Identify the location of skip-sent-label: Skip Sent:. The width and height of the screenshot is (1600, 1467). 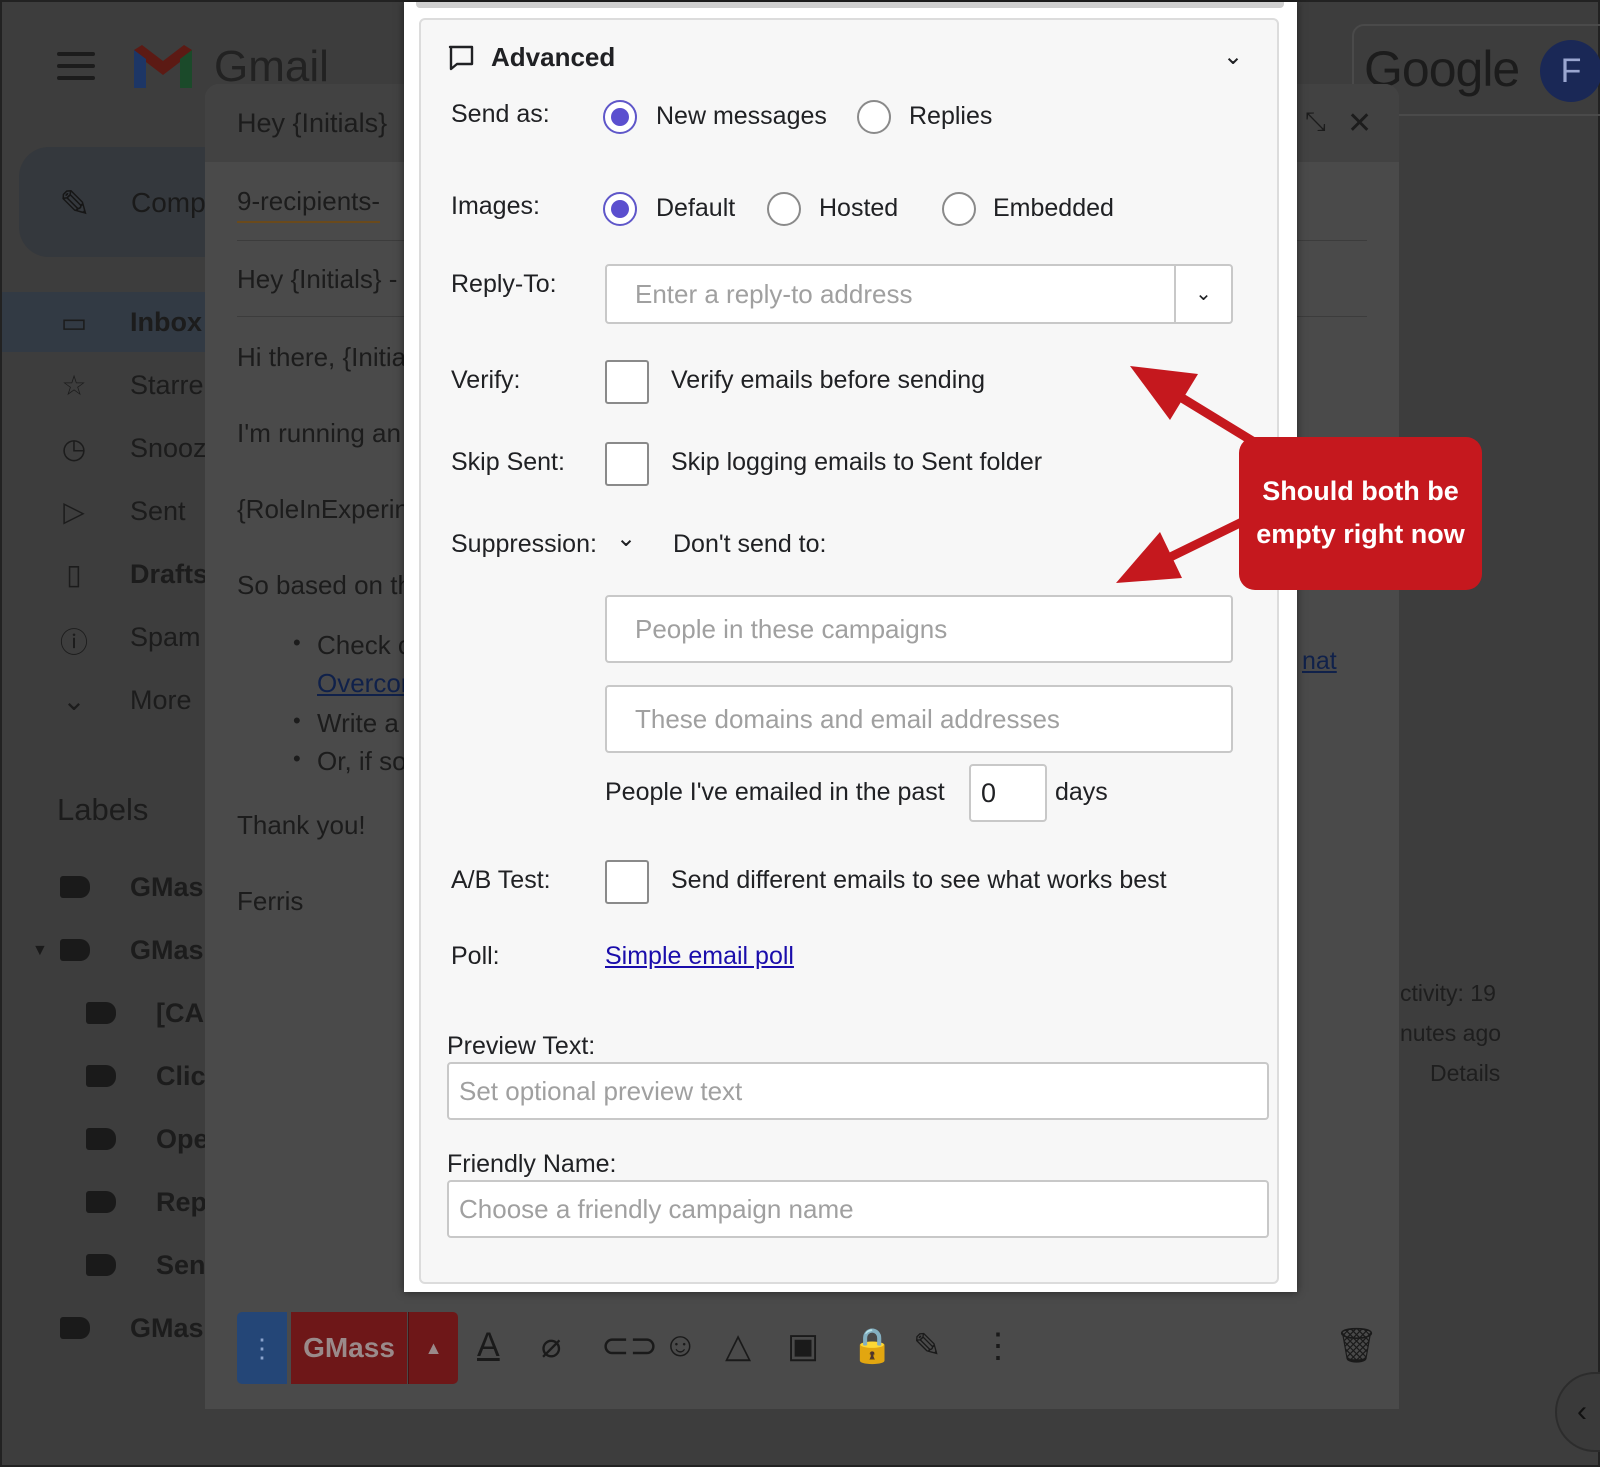
(508, 462).